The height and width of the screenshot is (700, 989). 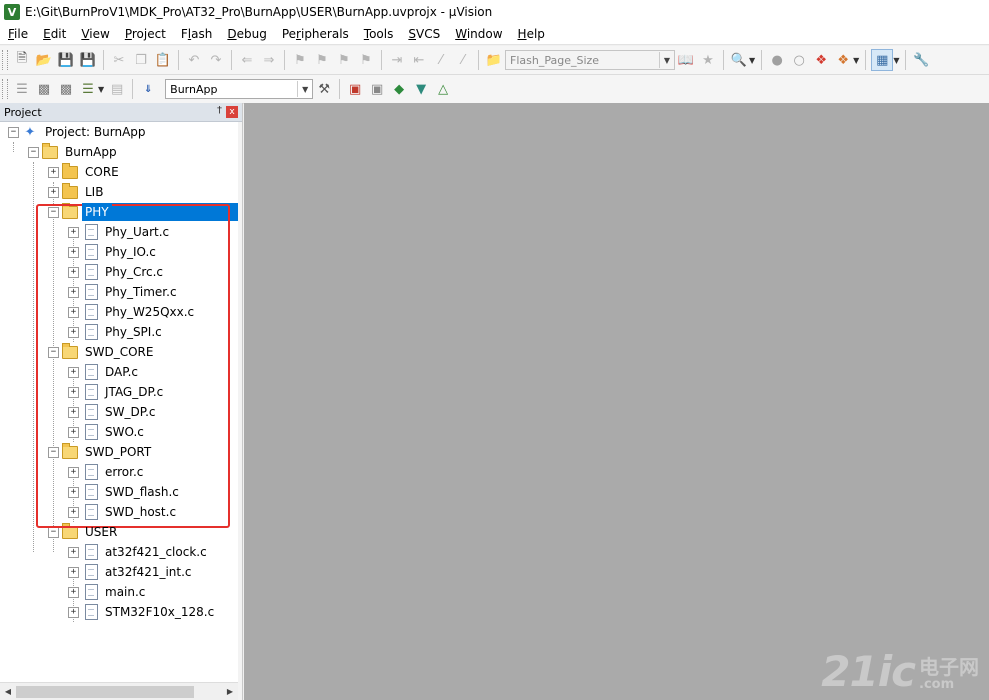 What do you see at coordinates (799, 60) in the screenshot?
I see `disable-breakpoint-icon: ○` at bounding box center [799, 60].